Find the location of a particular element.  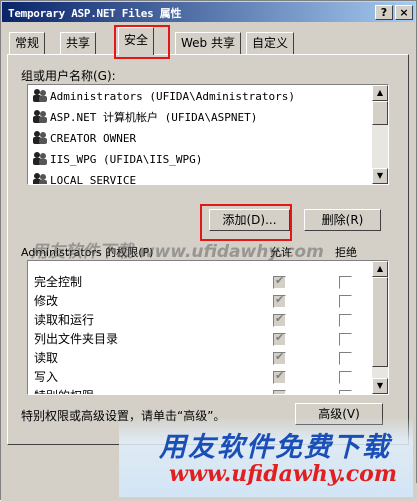

user-list-item: Administrators (UFIDA\Administrators) is located at coordinates (163, 97).